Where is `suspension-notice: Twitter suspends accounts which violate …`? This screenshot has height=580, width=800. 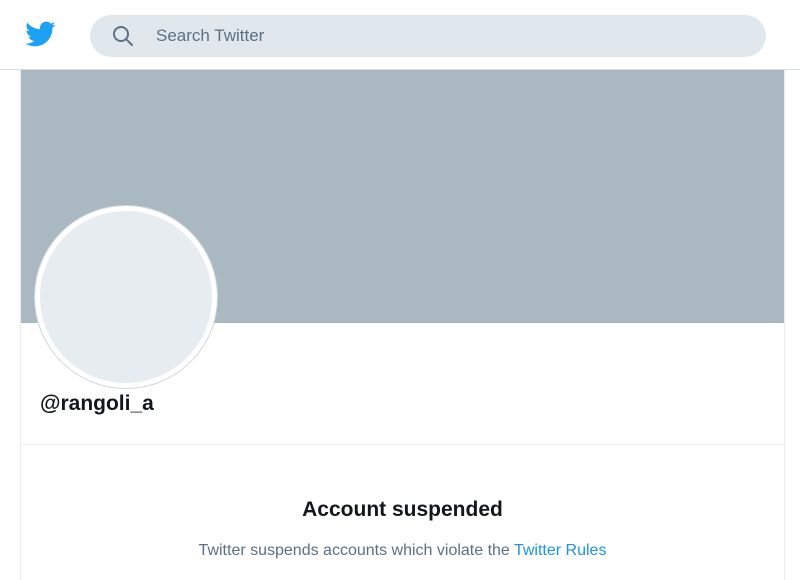
suspension-notice: Twitter suspends accounts which violate … is located at coordinates (402, 551).